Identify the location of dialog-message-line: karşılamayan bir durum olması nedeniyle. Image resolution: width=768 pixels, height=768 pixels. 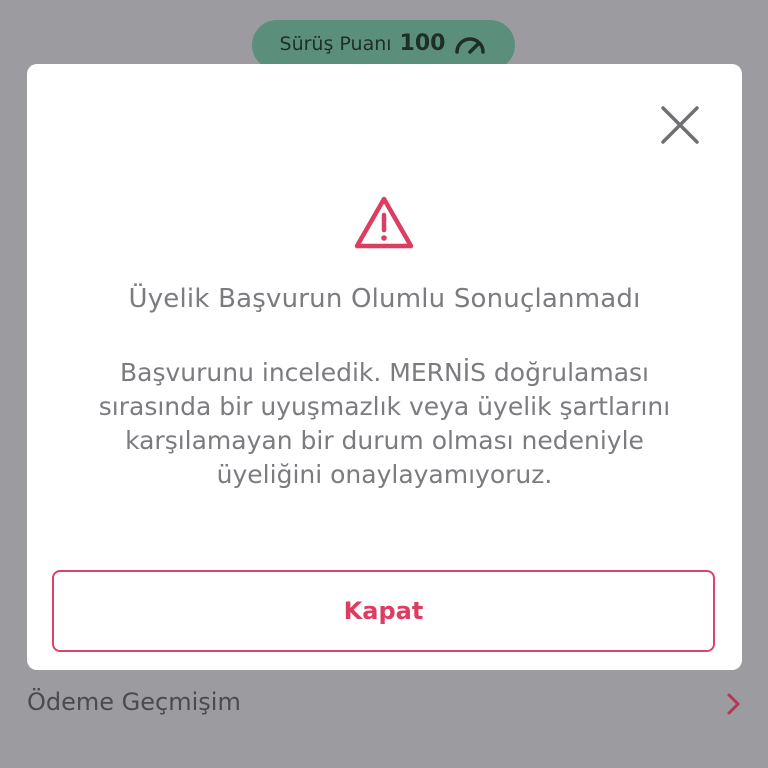
(384, 440).